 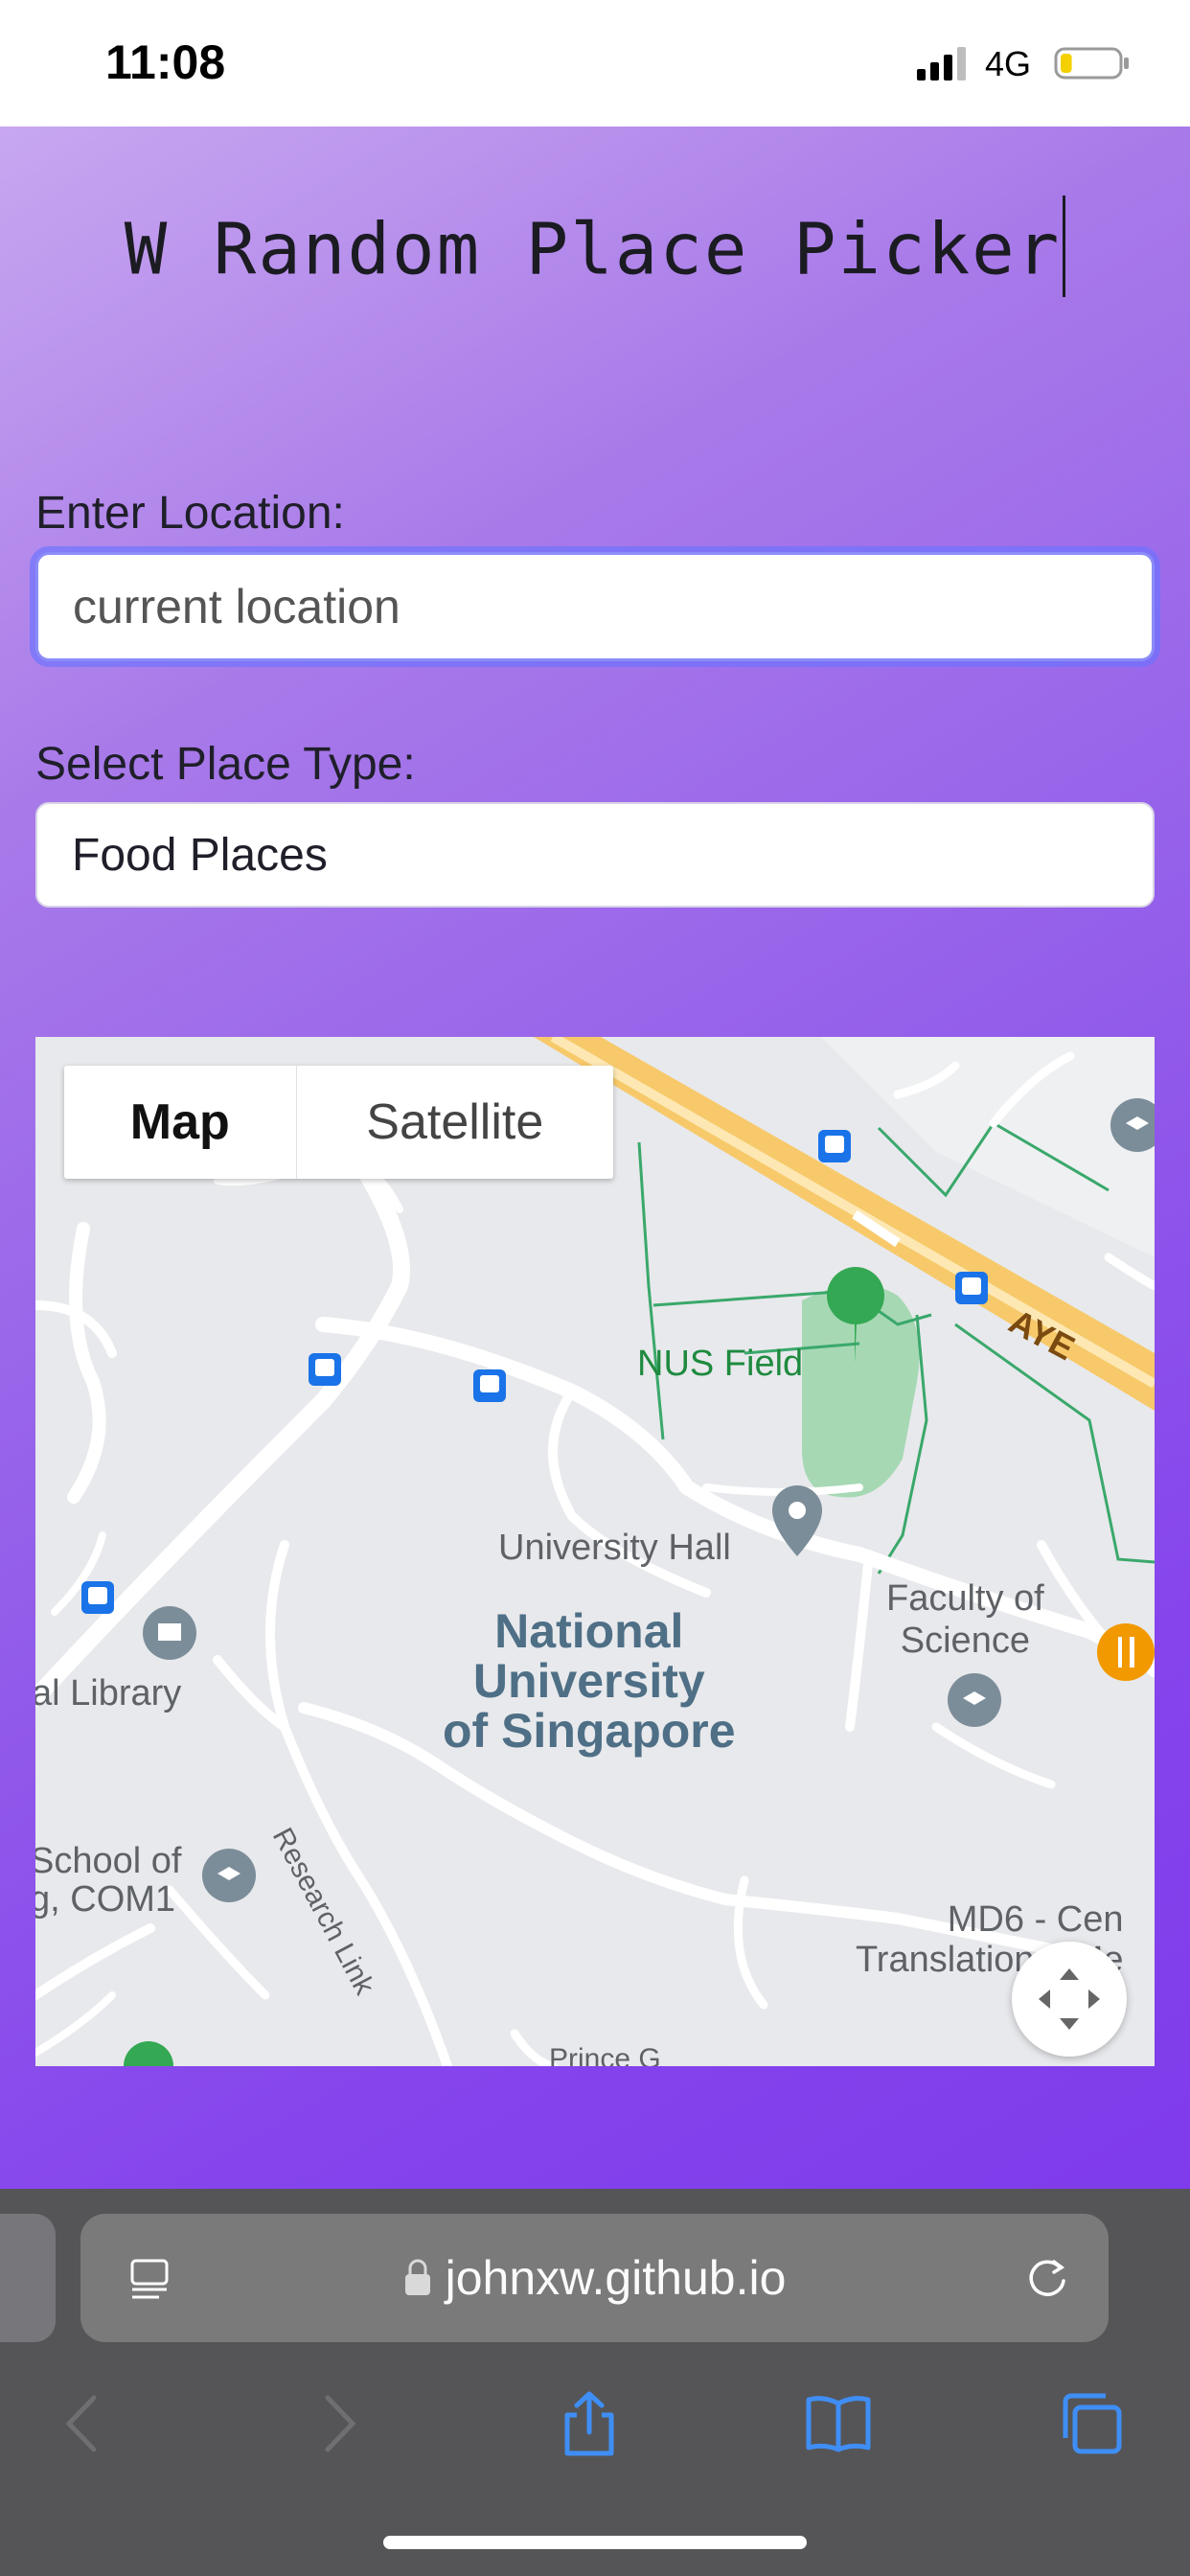 I want to click on previous-tab-peek, so click(x=28, y=2278).